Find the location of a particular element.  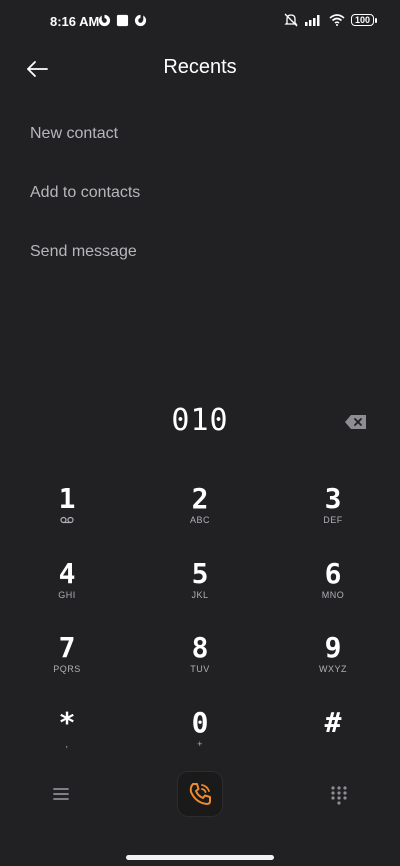

wifi-icon is located at coordinates (337, 20).